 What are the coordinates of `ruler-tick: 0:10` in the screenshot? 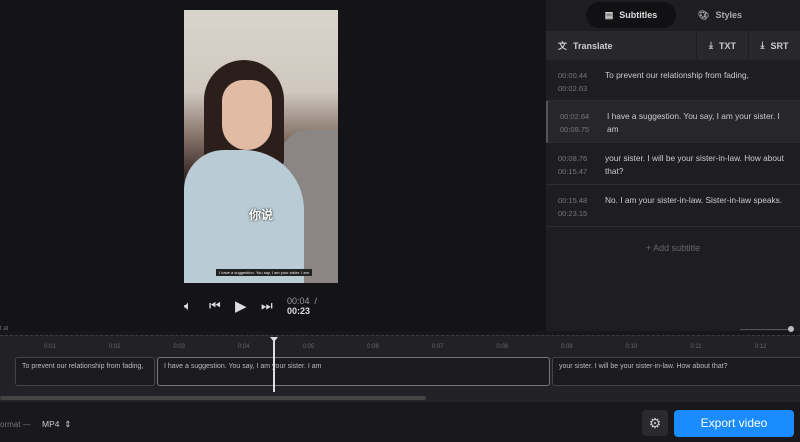 It's located at (631, 347).